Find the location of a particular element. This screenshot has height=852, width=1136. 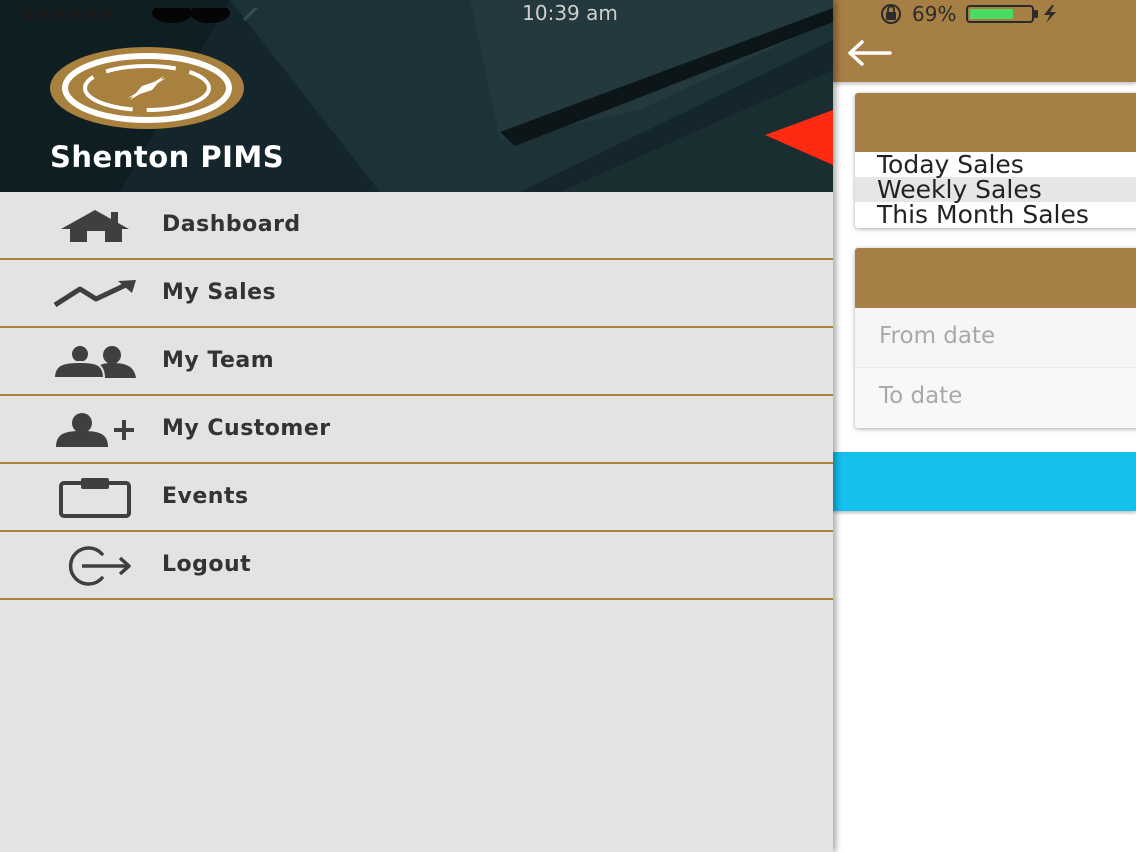

menu-label-events: Events is located at coordinates (205, 496).